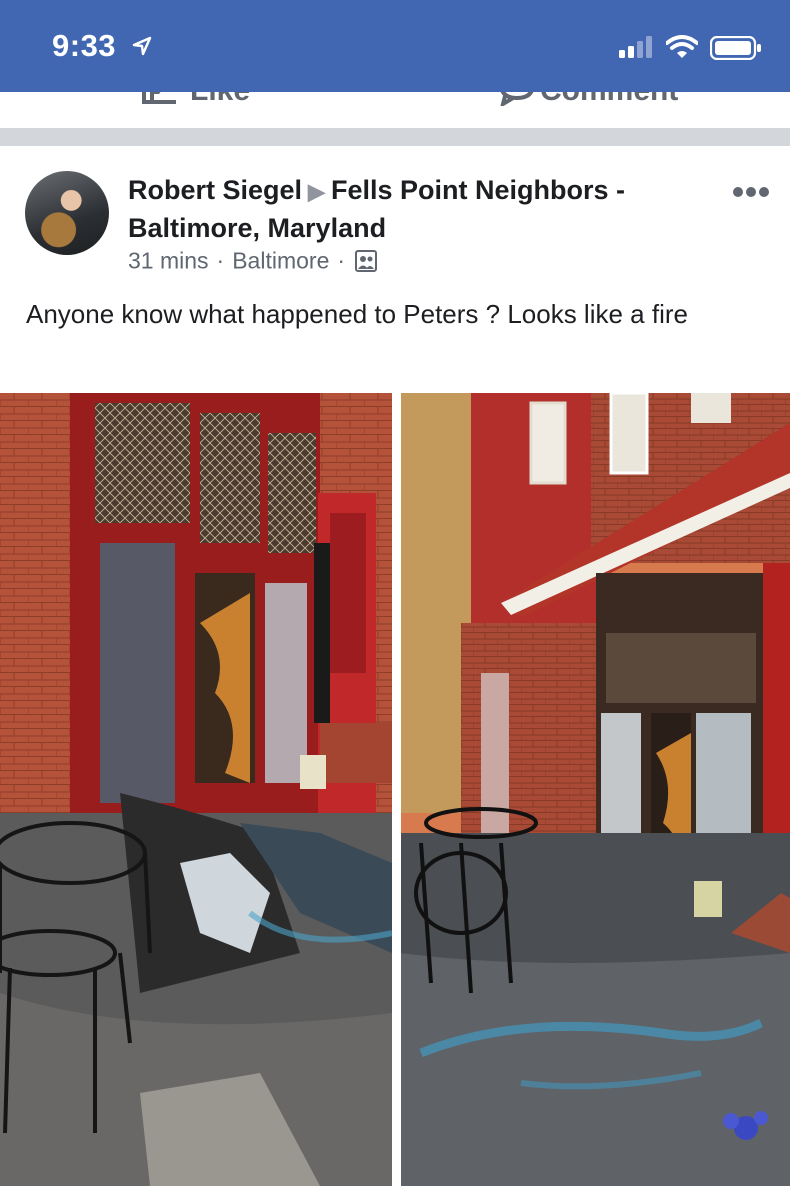  I want to click on wifi-icon, so click(682, 46).